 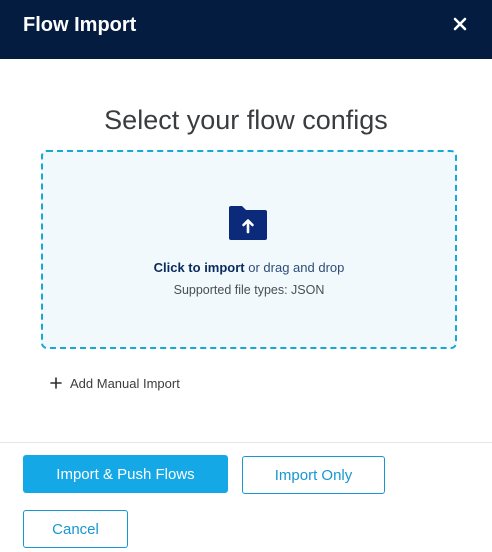 What do you see at coordinates (248, 223) in the screenshot?
I see `folder-upload-icon` at bounding box center [248, 223].